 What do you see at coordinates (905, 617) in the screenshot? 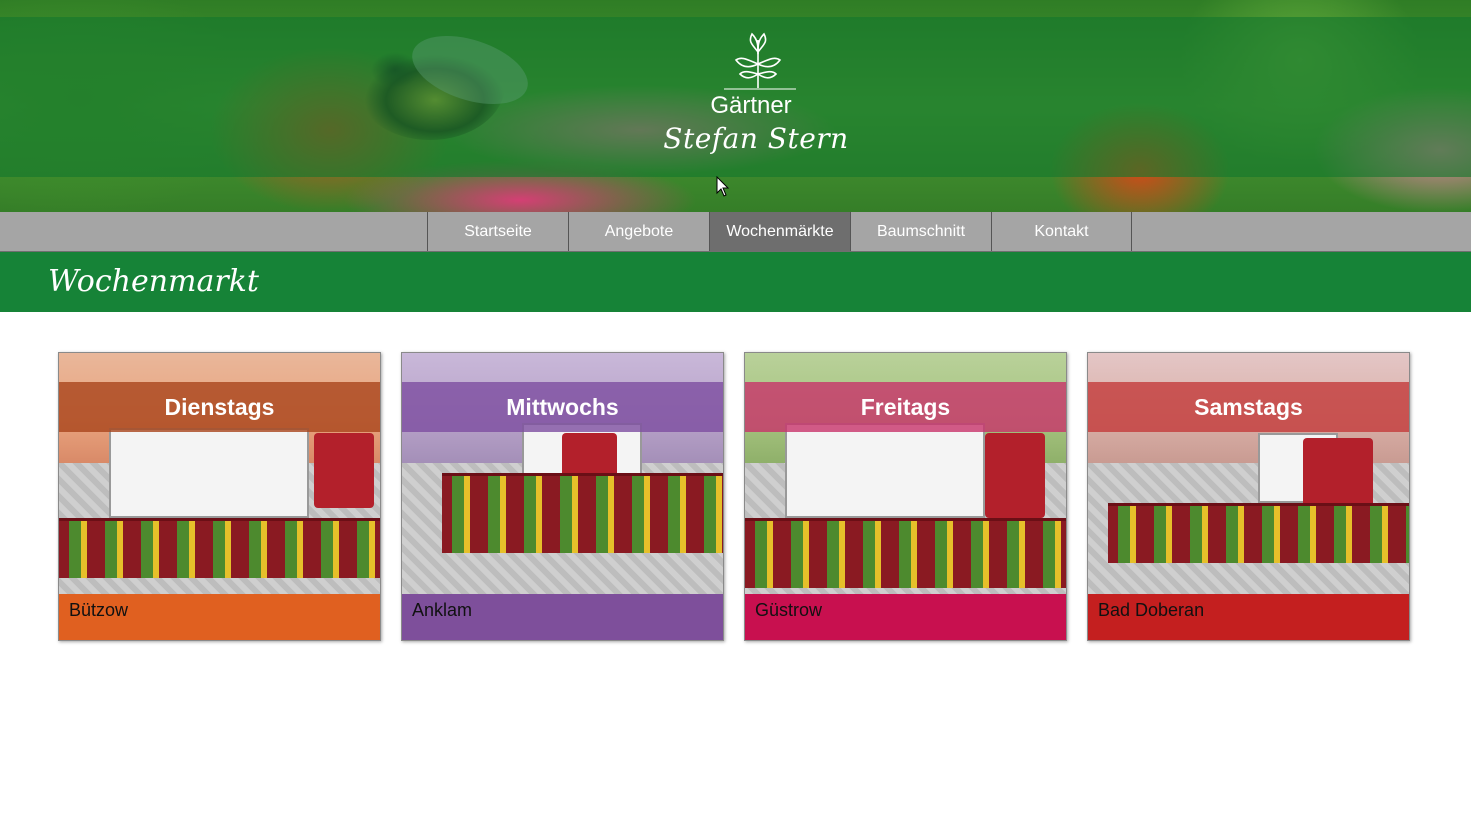
I see `market-place-label: Güstrow` at bounding box center [905, 617].